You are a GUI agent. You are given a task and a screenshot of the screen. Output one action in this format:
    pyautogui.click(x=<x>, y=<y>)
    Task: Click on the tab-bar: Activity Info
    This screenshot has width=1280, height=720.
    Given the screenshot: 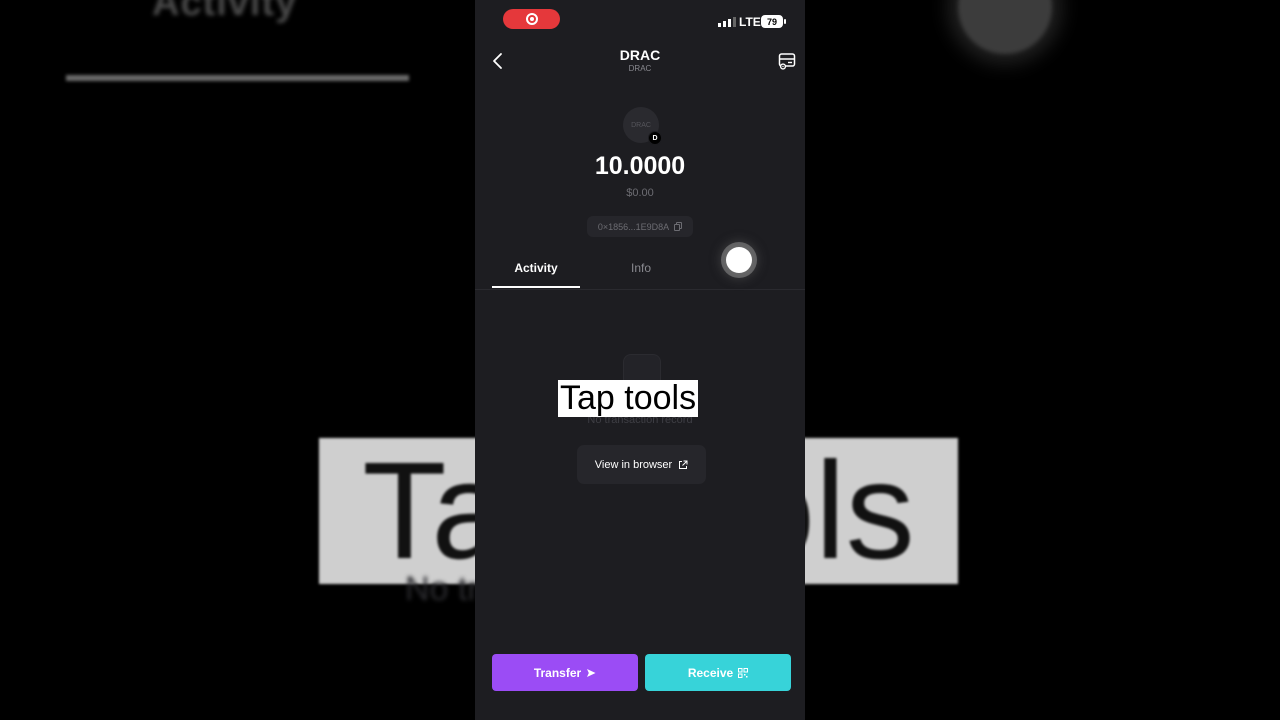 What is the action you would take?
    pyautogui.click(x=640, y=271)
    